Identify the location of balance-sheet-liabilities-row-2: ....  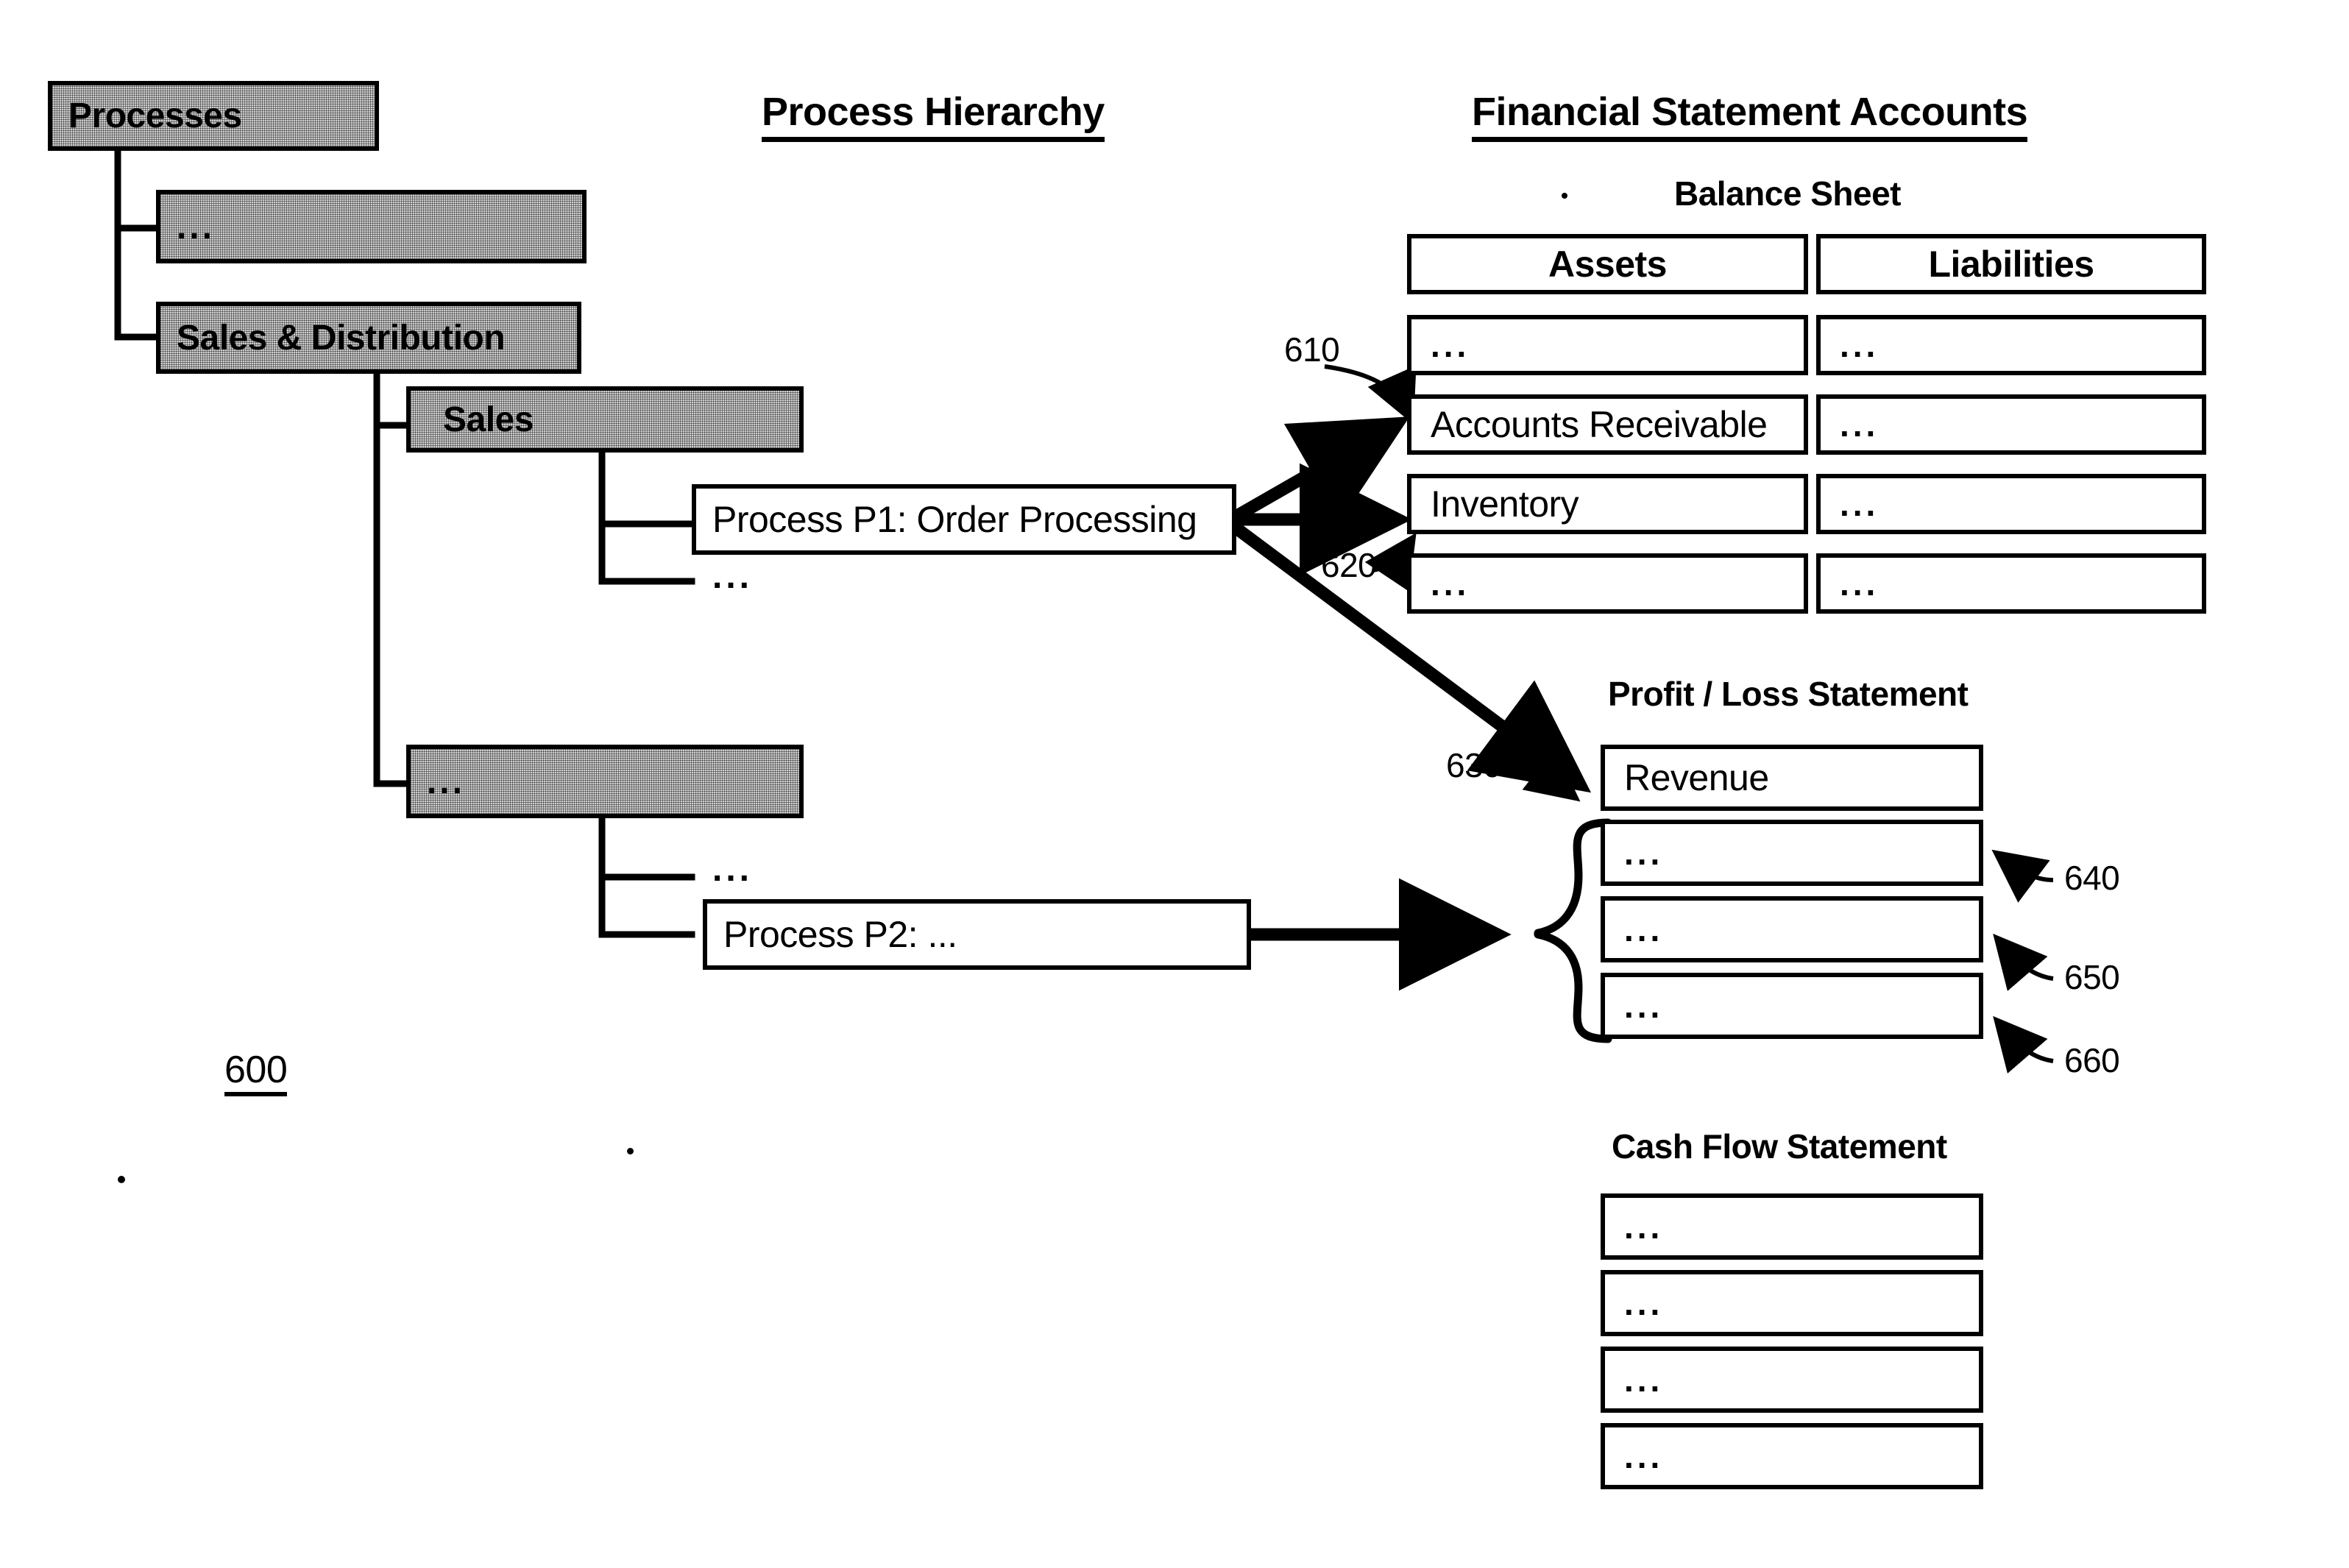
(2011, 504).